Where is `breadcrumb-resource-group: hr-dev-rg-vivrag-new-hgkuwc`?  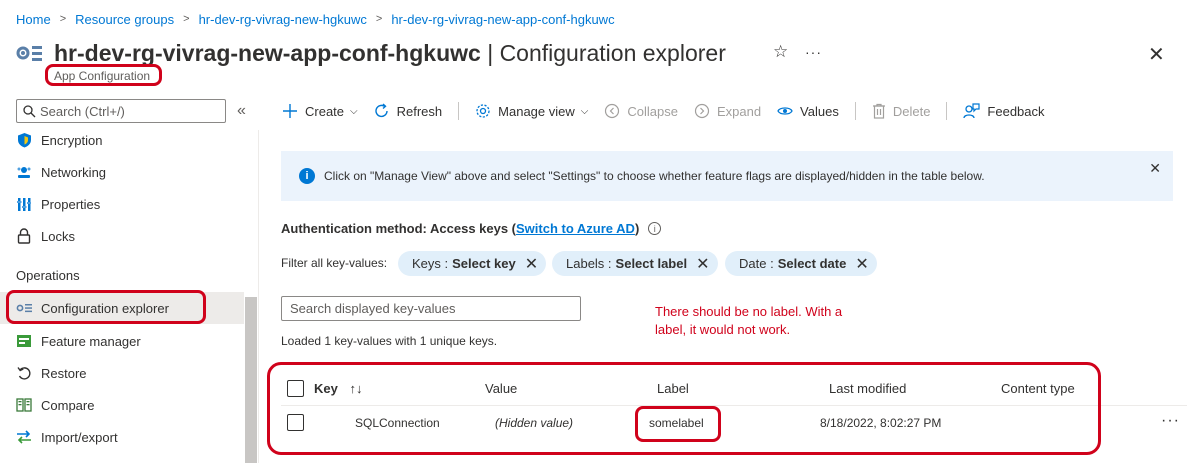
breadcrumb-resource-group: hr-dev-rg-vivrag-new-hgkuwc is located at coordinates (283, 19).